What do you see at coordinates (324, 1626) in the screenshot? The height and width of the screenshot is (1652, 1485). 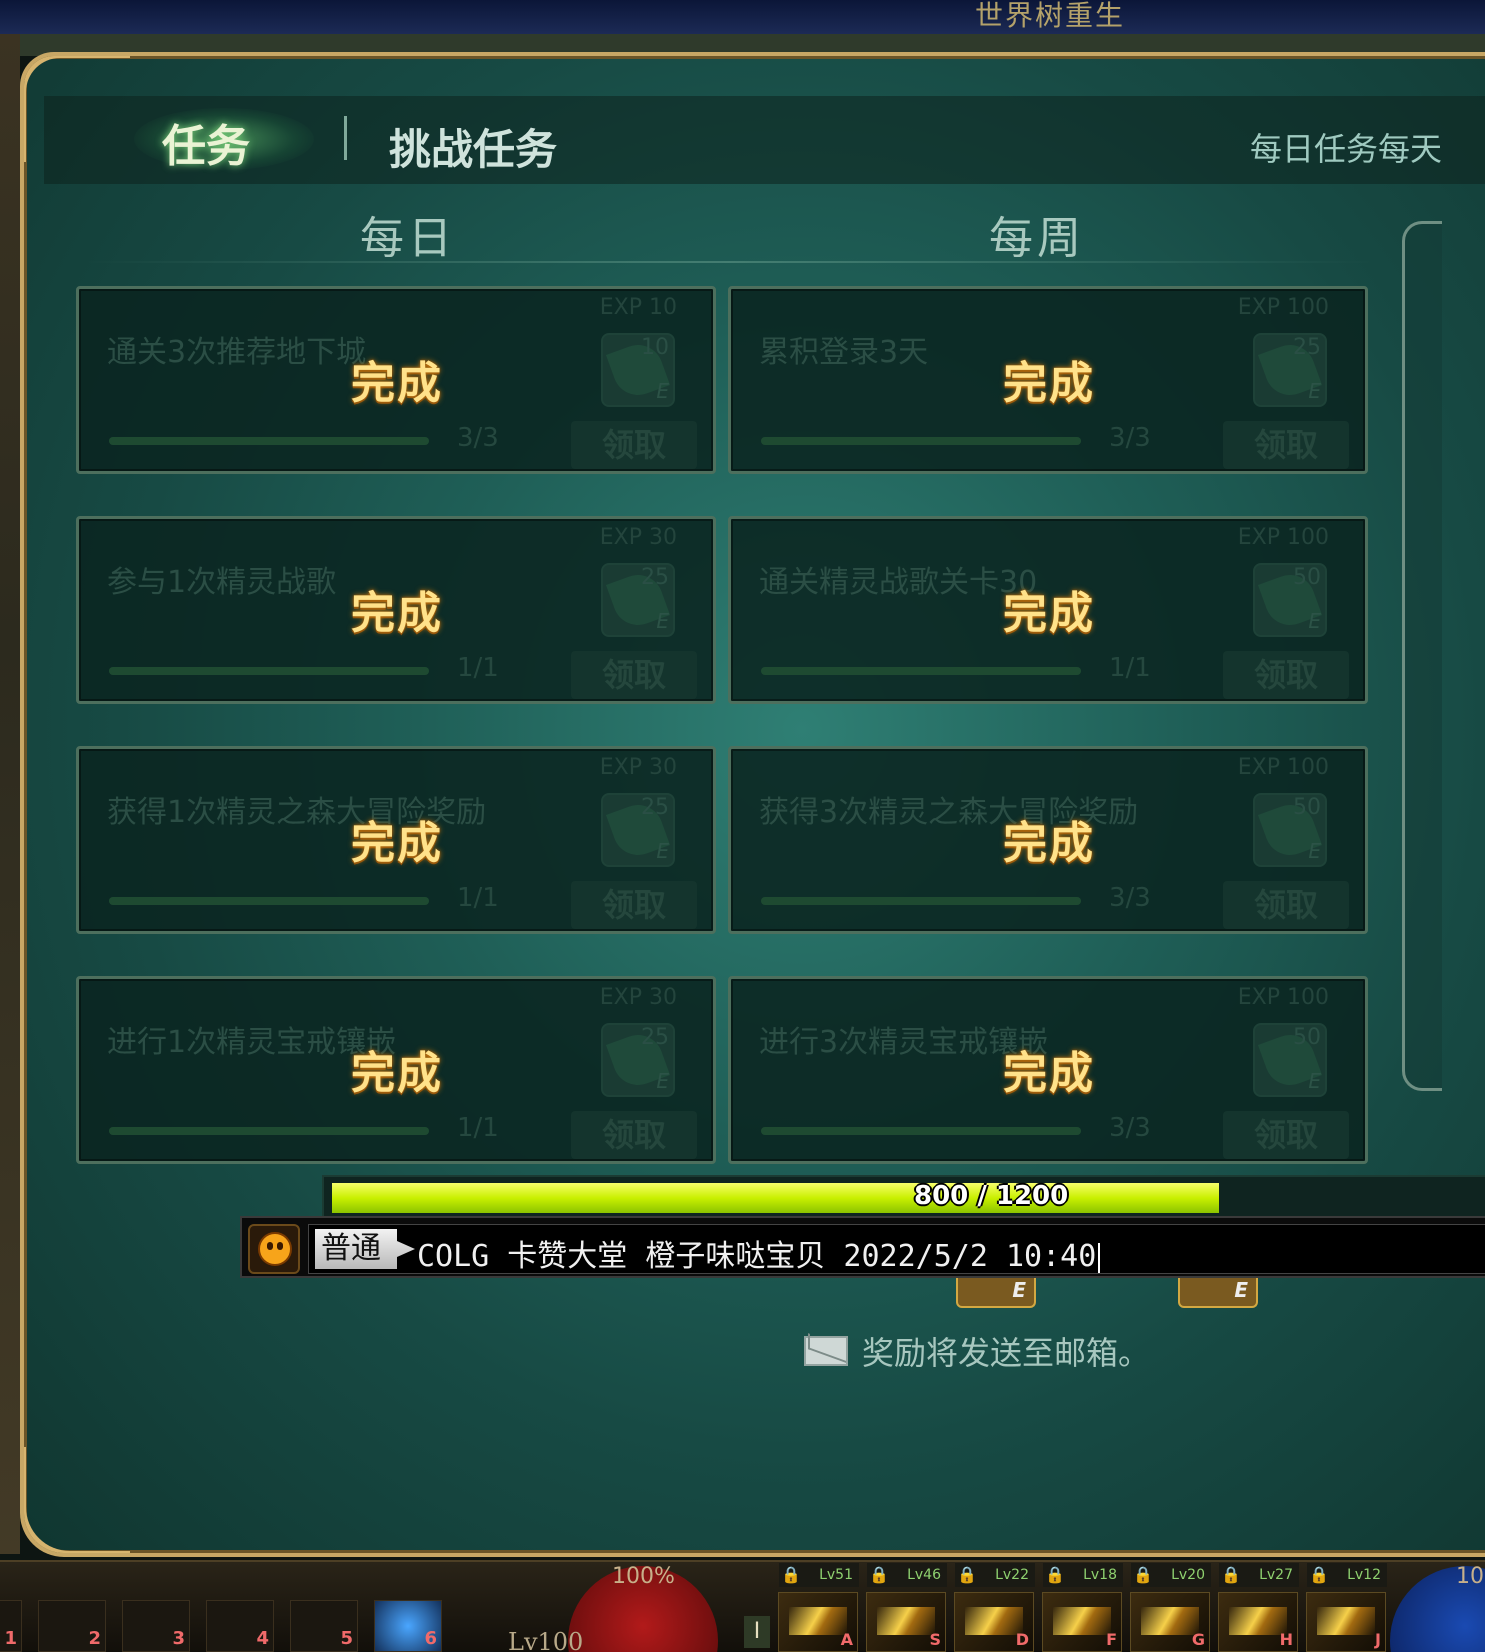 I see `quick-slot: 5` at bounding box center [324, 1626].